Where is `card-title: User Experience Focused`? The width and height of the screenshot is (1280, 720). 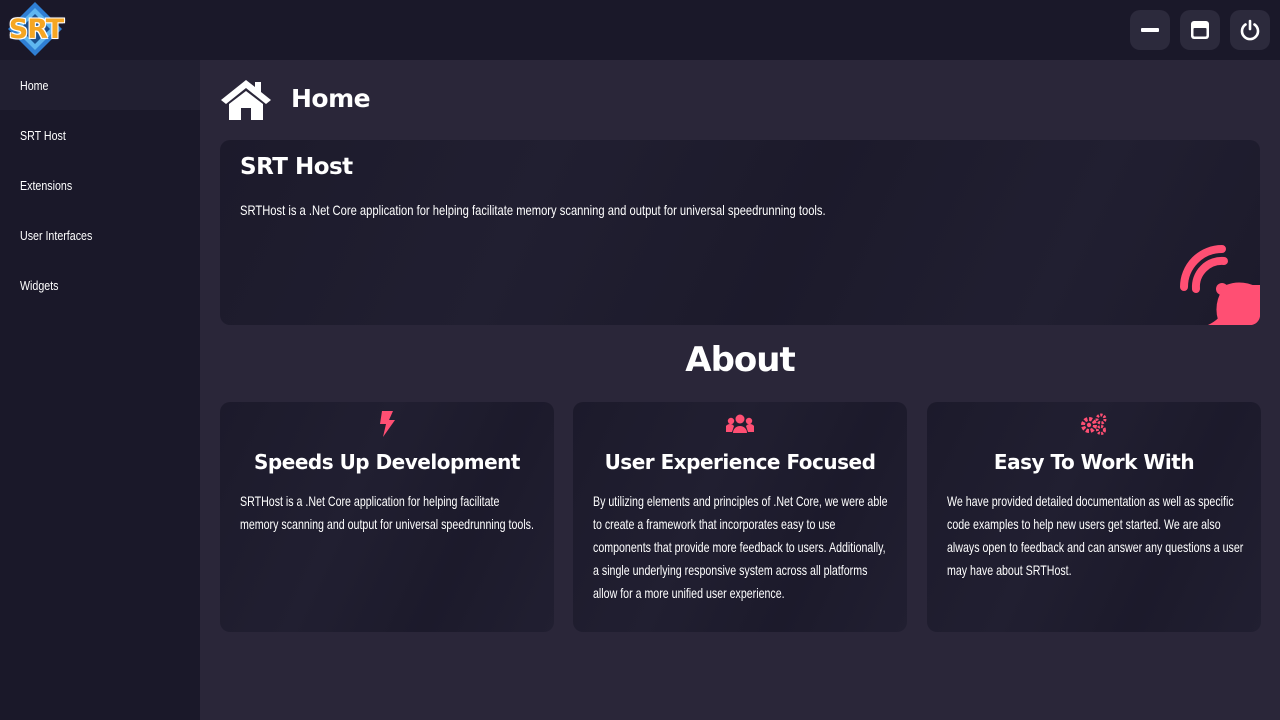 card-title: User Experience Focused is located at coordinates (740, 462).